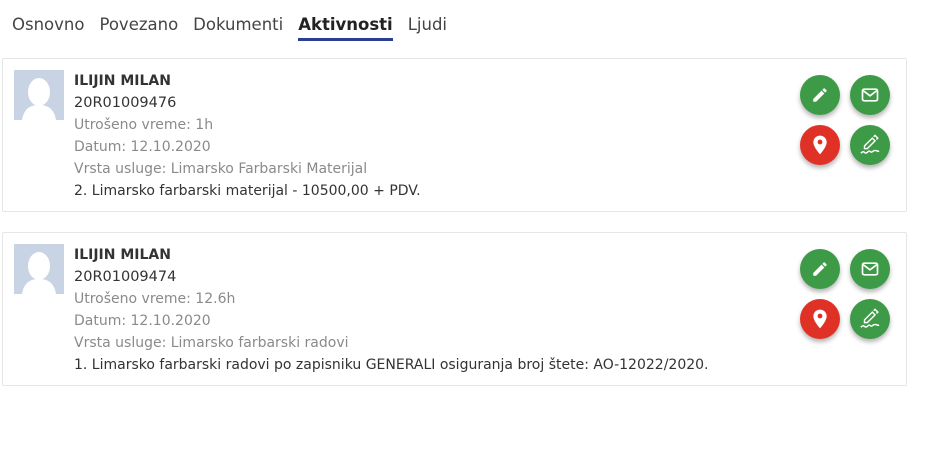 Image resolution: width=925 pixels, height=460 pixels. Describe the element at coordinates (138, 29) in the screenshot. I see `tab-povezano: Povezano` at that location.